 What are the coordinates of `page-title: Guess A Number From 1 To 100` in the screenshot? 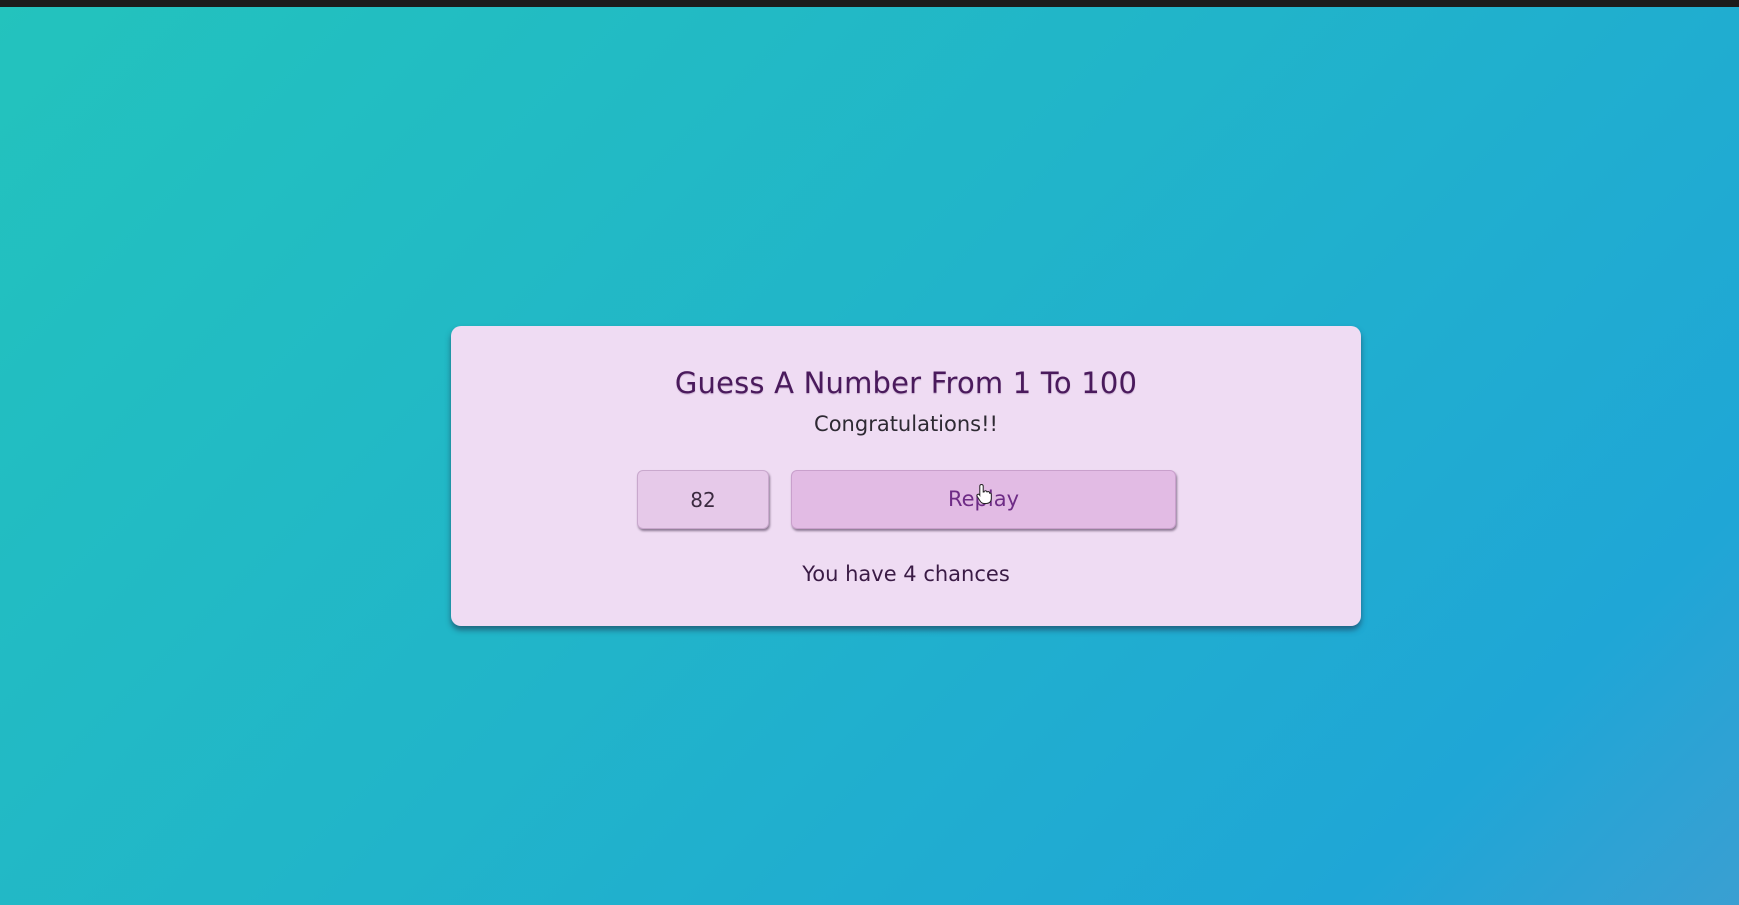 It's located at (906, 383).